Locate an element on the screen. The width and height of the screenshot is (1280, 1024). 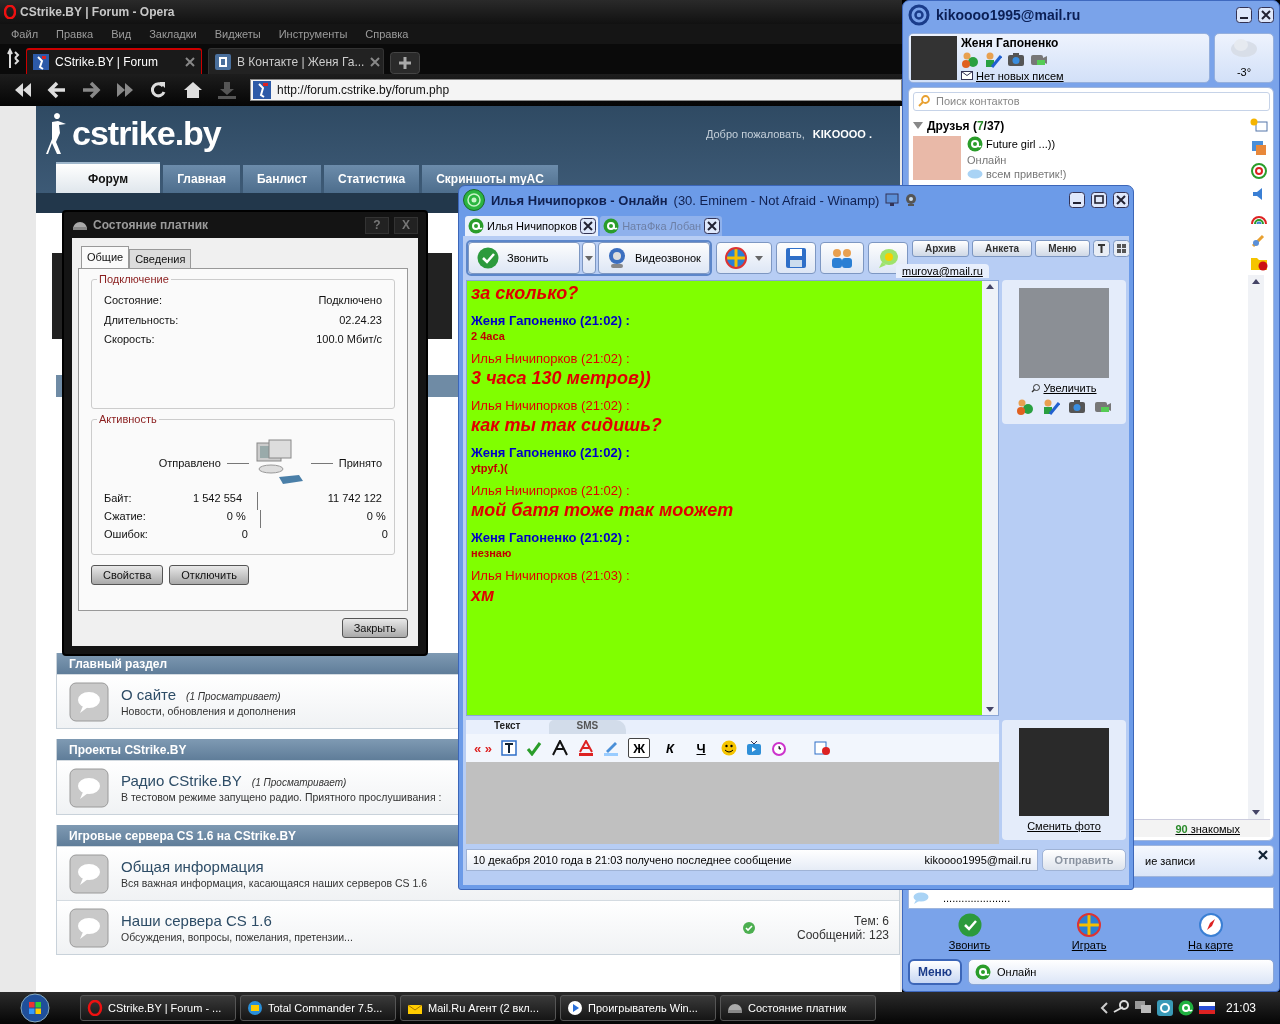
title-bar-button: X is located at coordinates (406, 225).